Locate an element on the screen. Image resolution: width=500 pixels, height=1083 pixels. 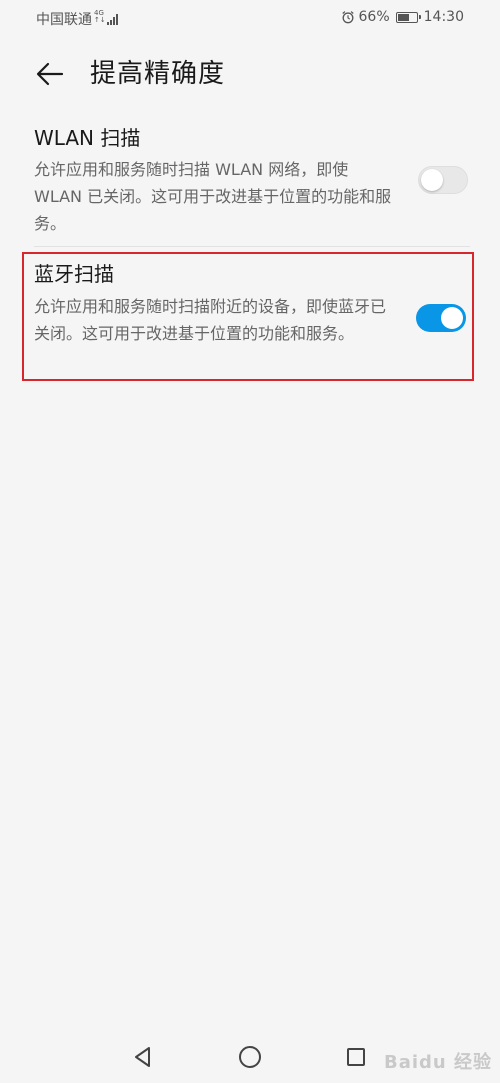
network-activity-label: ↑↓ is located at coordinates (100, 20).